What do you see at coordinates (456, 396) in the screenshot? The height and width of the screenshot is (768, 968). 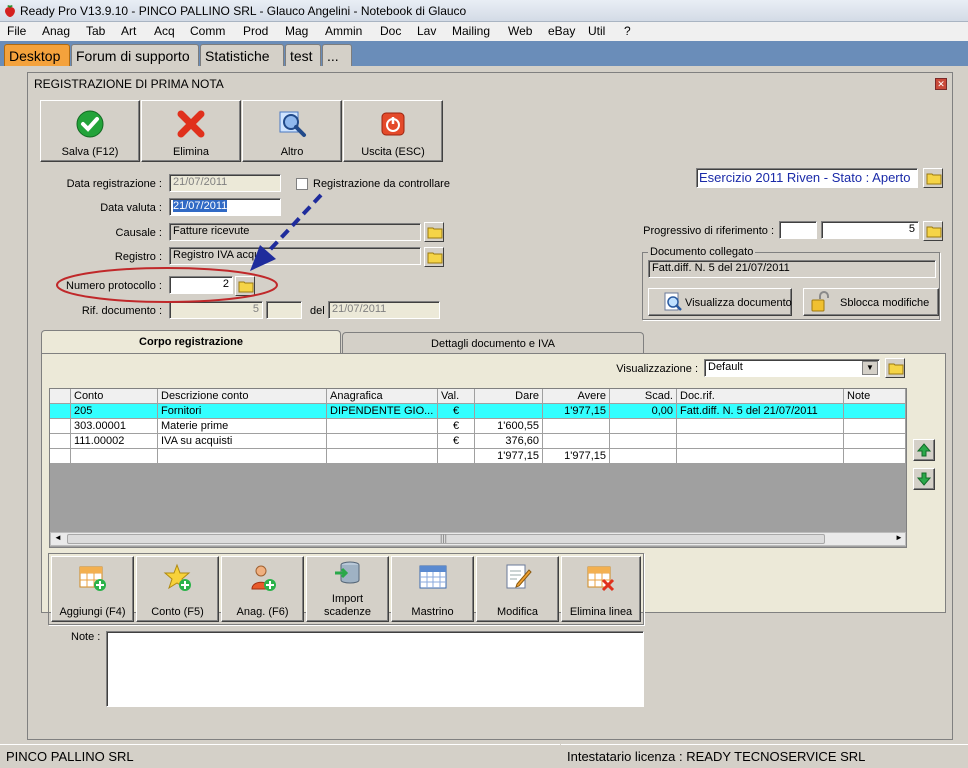 I see `col-header-val: Val.` at bounding box center [456, 396].